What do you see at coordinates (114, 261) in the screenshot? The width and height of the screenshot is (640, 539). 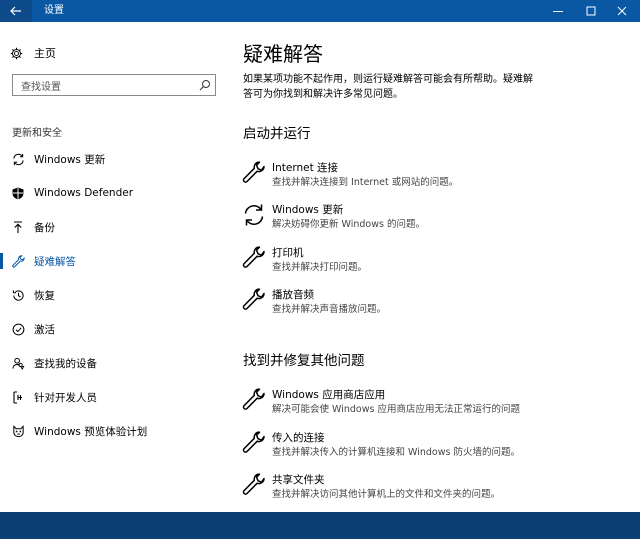 I see `sidebar-item-troubleshoot: 疑难解答` at bounding box center [114, 261].